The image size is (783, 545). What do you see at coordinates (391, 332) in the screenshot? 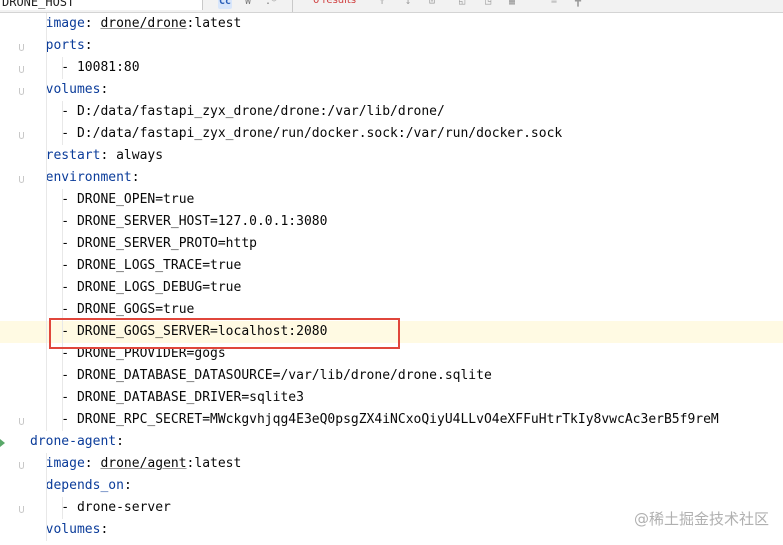
I see `code-line: - DRONE_GOGS_SERVER=localhost:2080` at bounding box center [391, 332].